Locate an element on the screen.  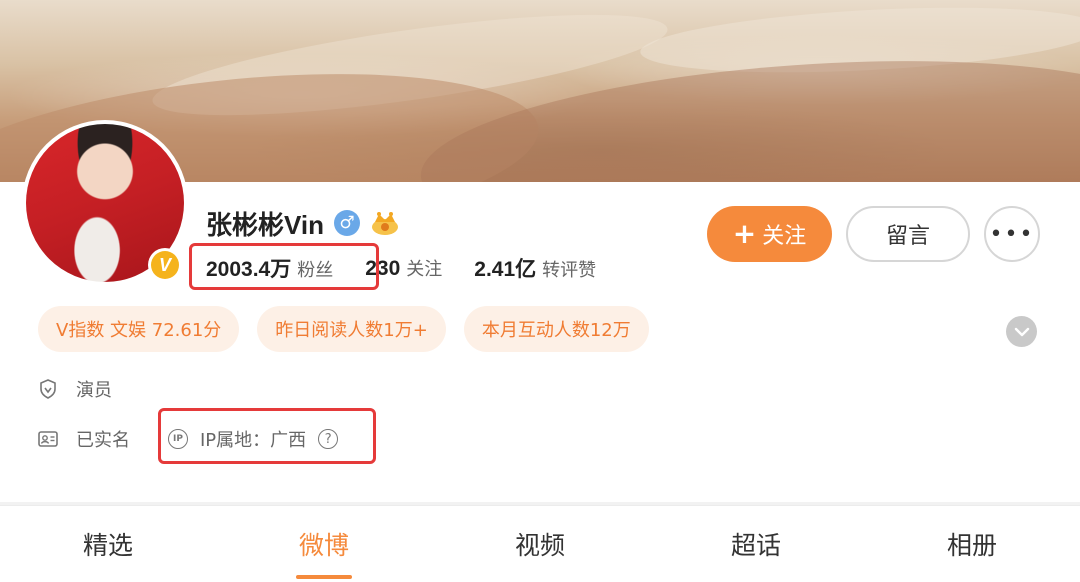
tab-super-topic: 超话 is located at coordinates (756, 544).